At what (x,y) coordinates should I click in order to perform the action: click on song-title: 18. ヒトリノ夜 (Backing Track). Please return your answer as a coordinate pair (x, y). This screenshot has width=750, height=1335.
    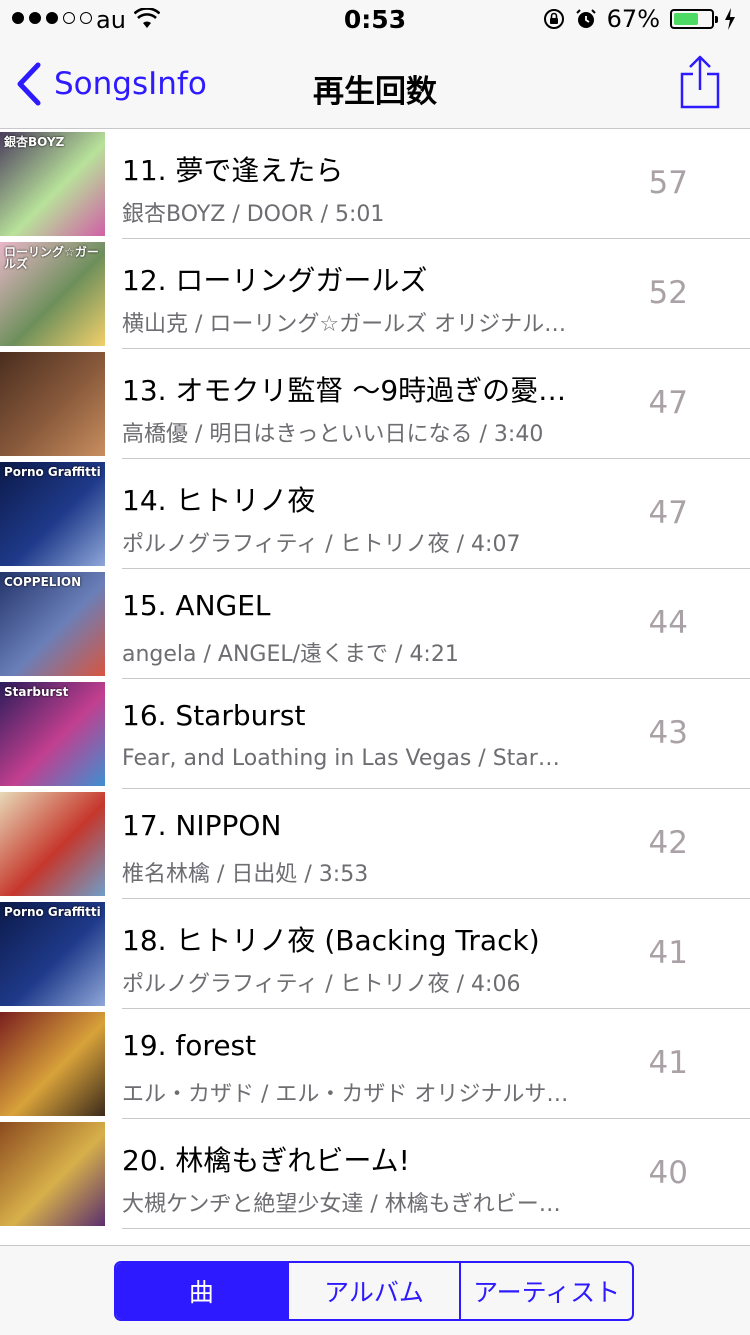
    Looking at the image, I should click on (331, 940).